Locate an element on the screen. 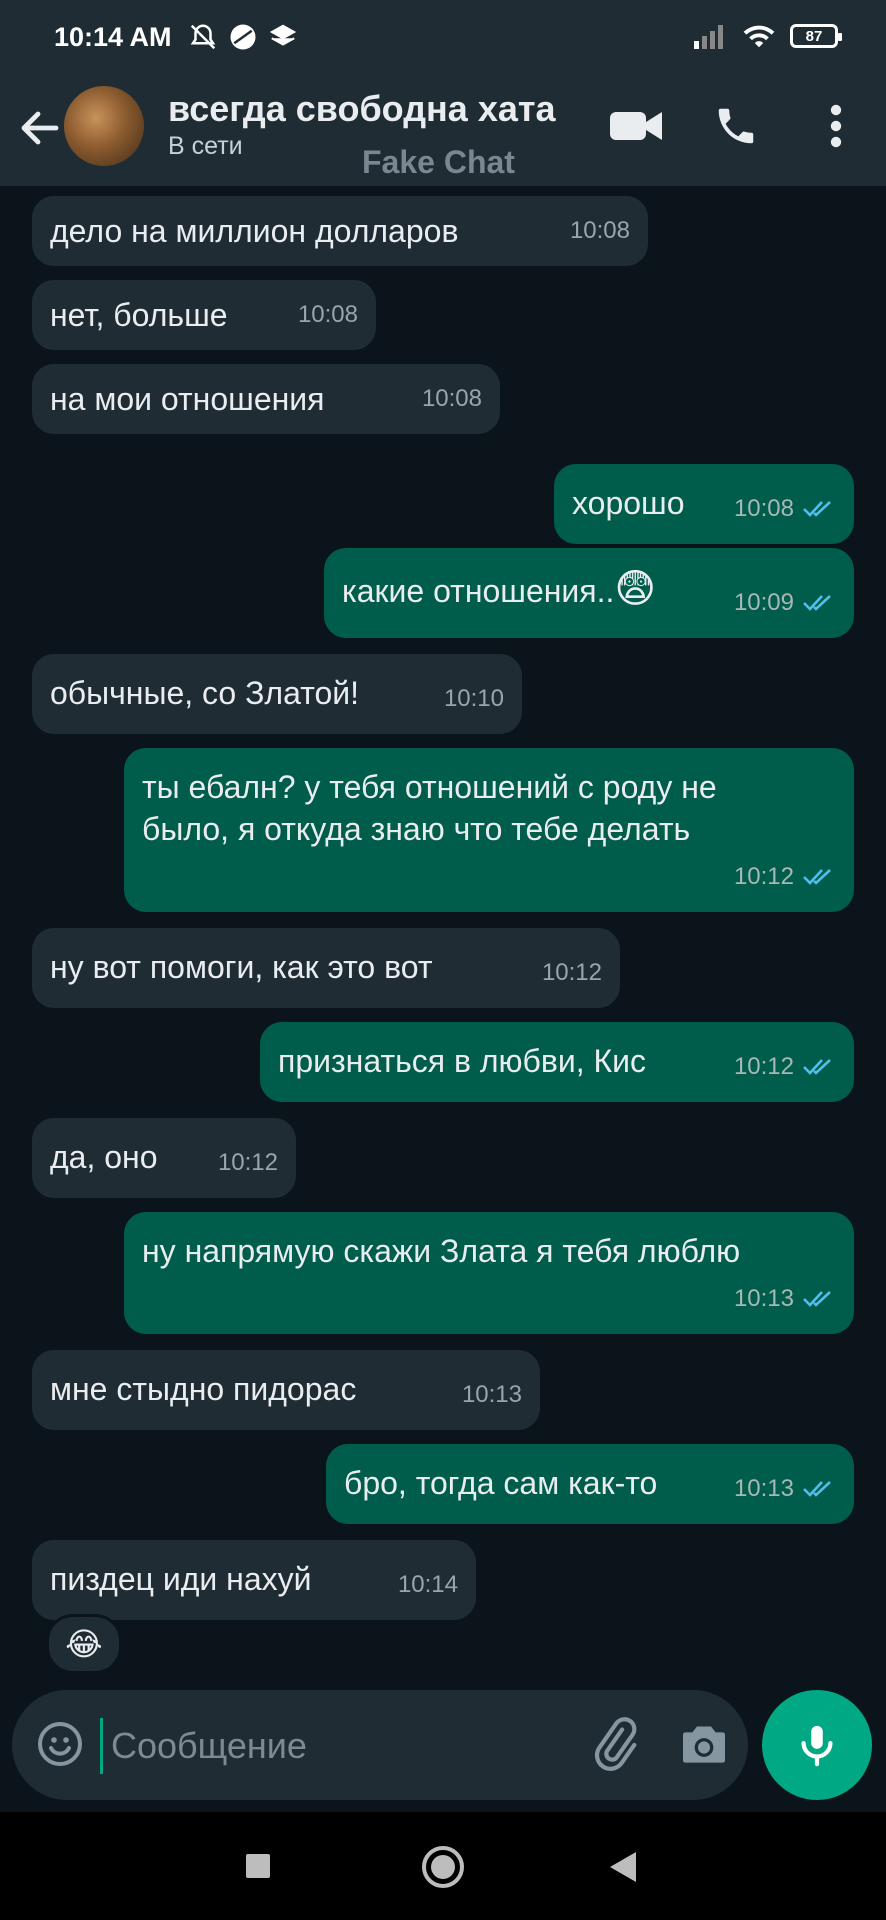  message-text: пиздец иди нахуй is located at coordinates (181, 1579).